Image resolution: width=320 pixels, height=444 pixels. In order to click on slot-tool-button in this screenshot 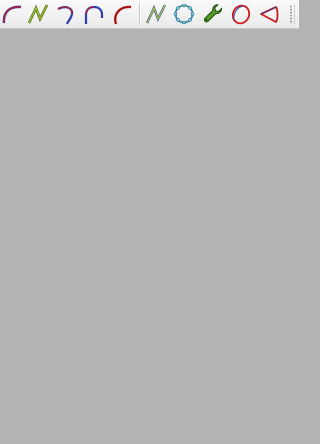, I will do `click(269, 14)`.